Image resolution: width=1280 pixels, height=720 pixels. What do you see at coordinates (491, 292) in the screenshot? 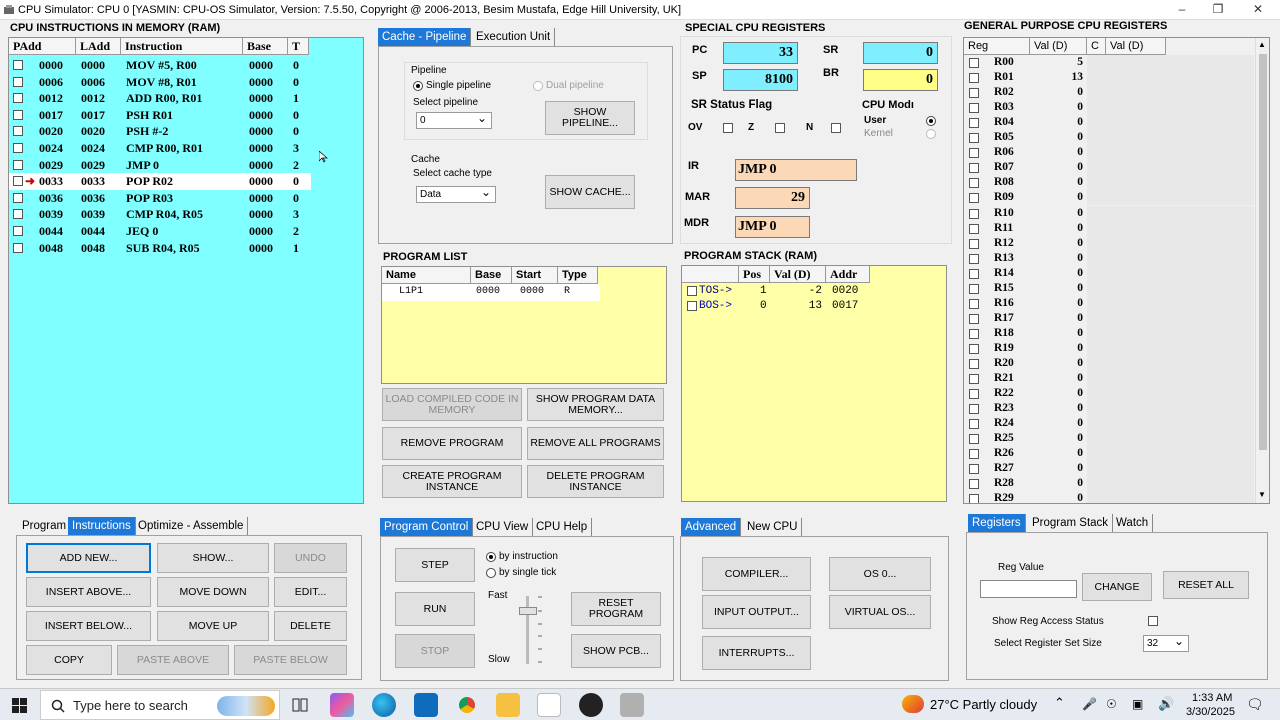
I see `table-row: L1P1 0000 0000 R` at bounding box center [491, 292].